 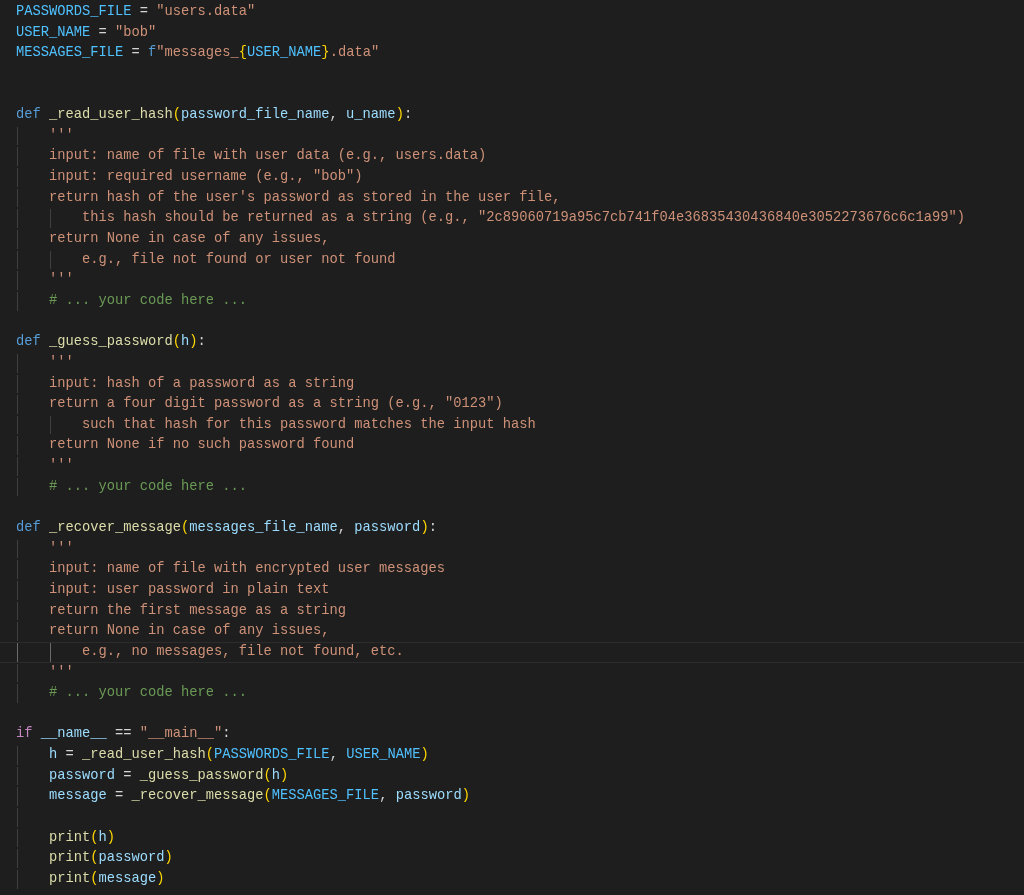 I want to click on code-line: def _guess_password(h):, so click(x=111, y=342).